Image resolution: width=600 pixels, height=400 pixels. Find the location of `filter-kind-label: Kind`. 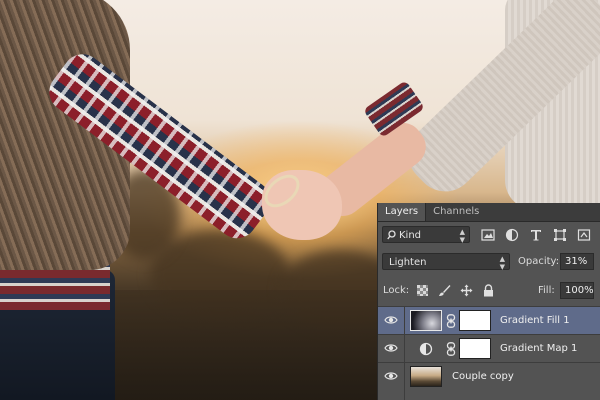

filter-kind-label: Kind is located at coordinates (410, 235).